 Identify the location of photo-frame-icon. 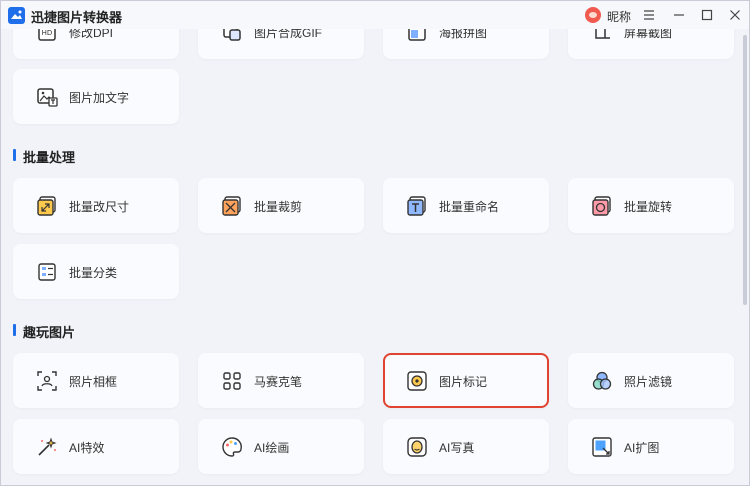
(47, 381).